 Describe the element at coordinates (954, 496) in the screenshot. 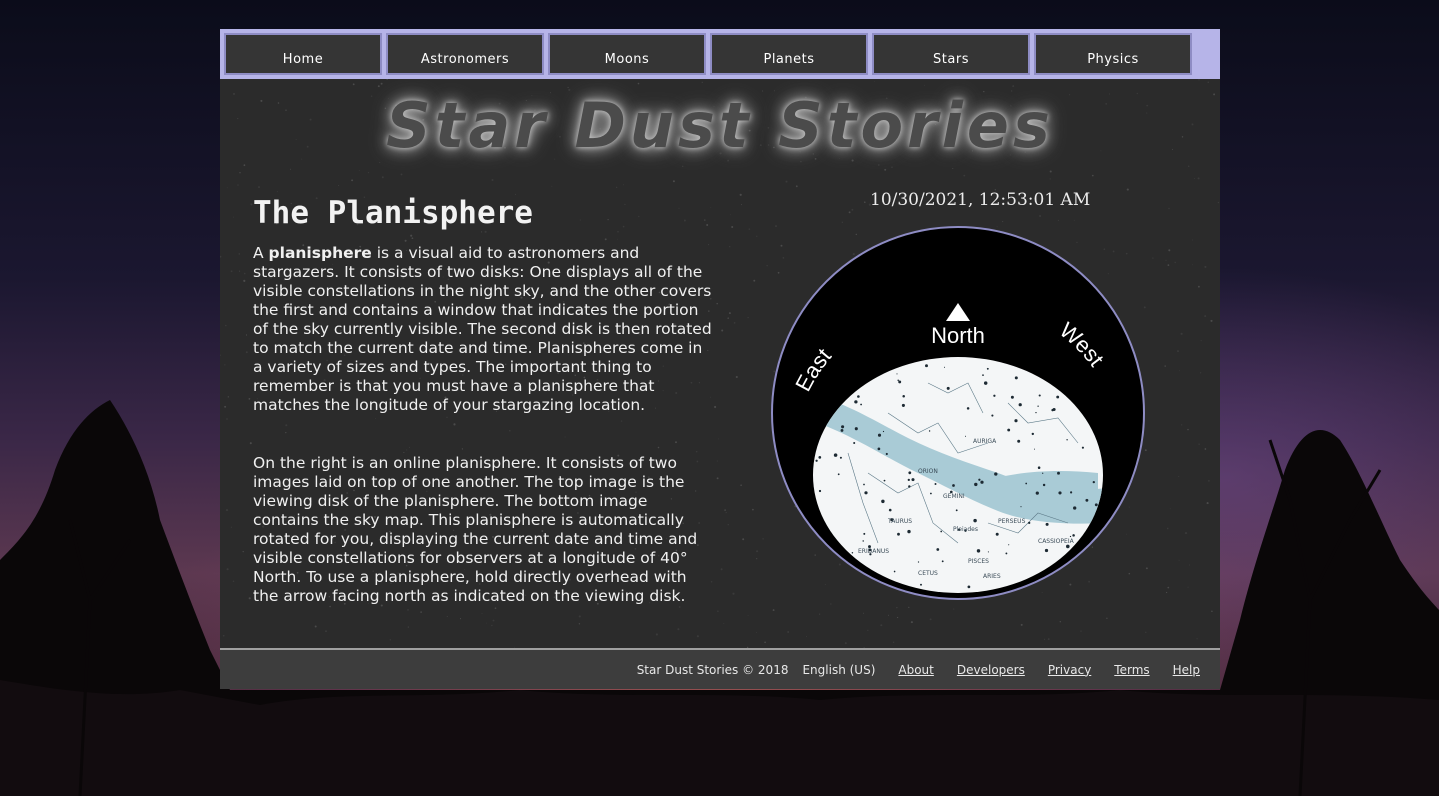

I see `label-gemini: GEMINI` at that location.